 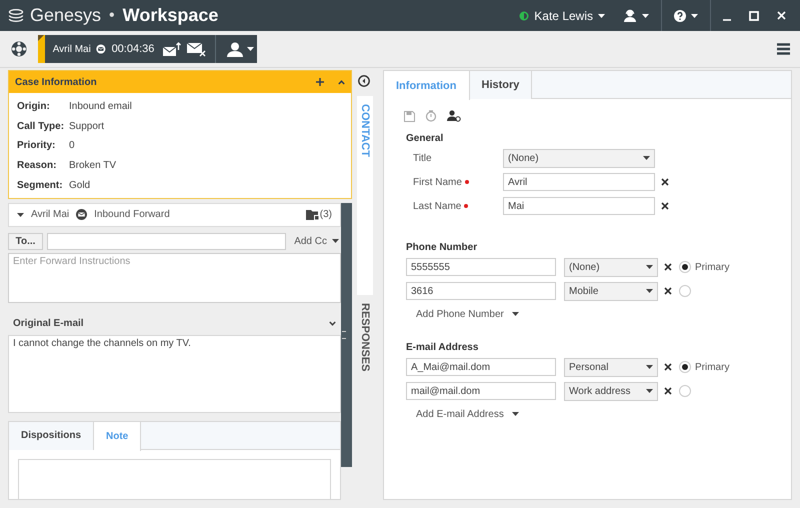 What do you see at coordinates (727, 19) in the screenshot?
I see `minimize-icon` at bounding box center [727, 19].